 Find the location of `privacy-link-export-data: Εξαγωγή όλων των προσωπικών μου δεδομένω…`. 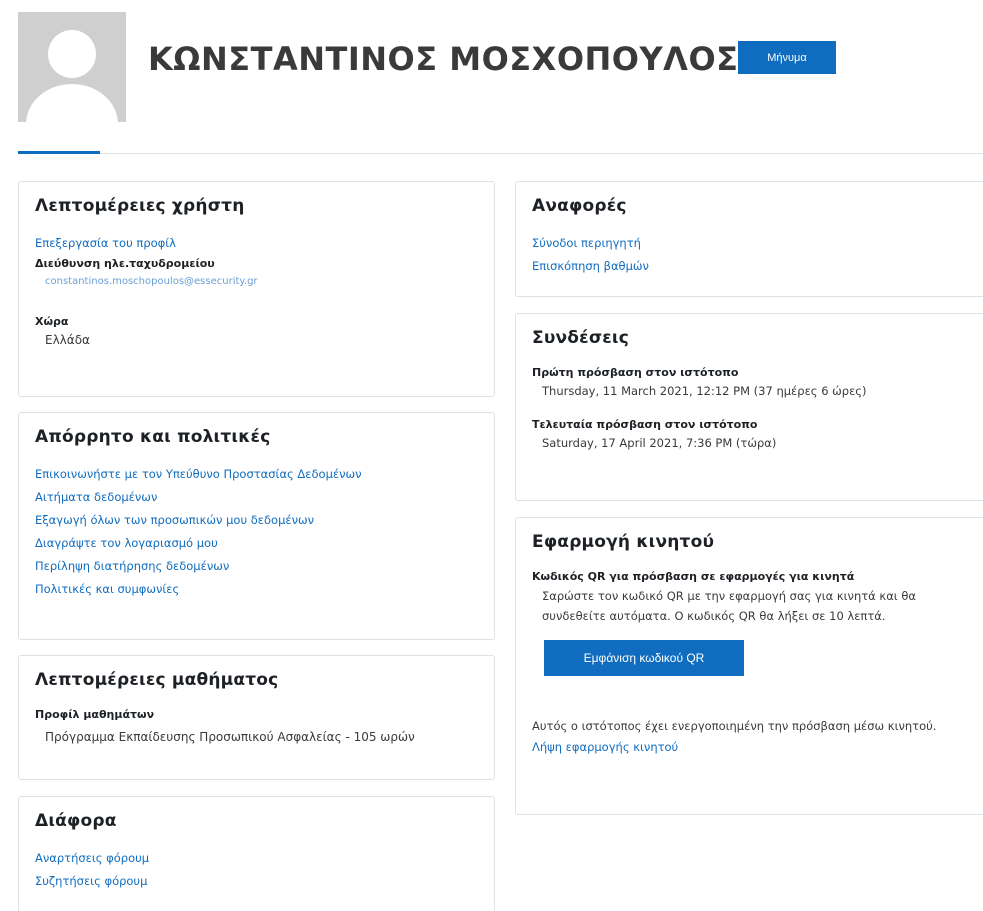

privacy-link-export-data: Εξαγωγή όλων των προσωπικών μου δεδομένω… is located at coordinates (256, 520).